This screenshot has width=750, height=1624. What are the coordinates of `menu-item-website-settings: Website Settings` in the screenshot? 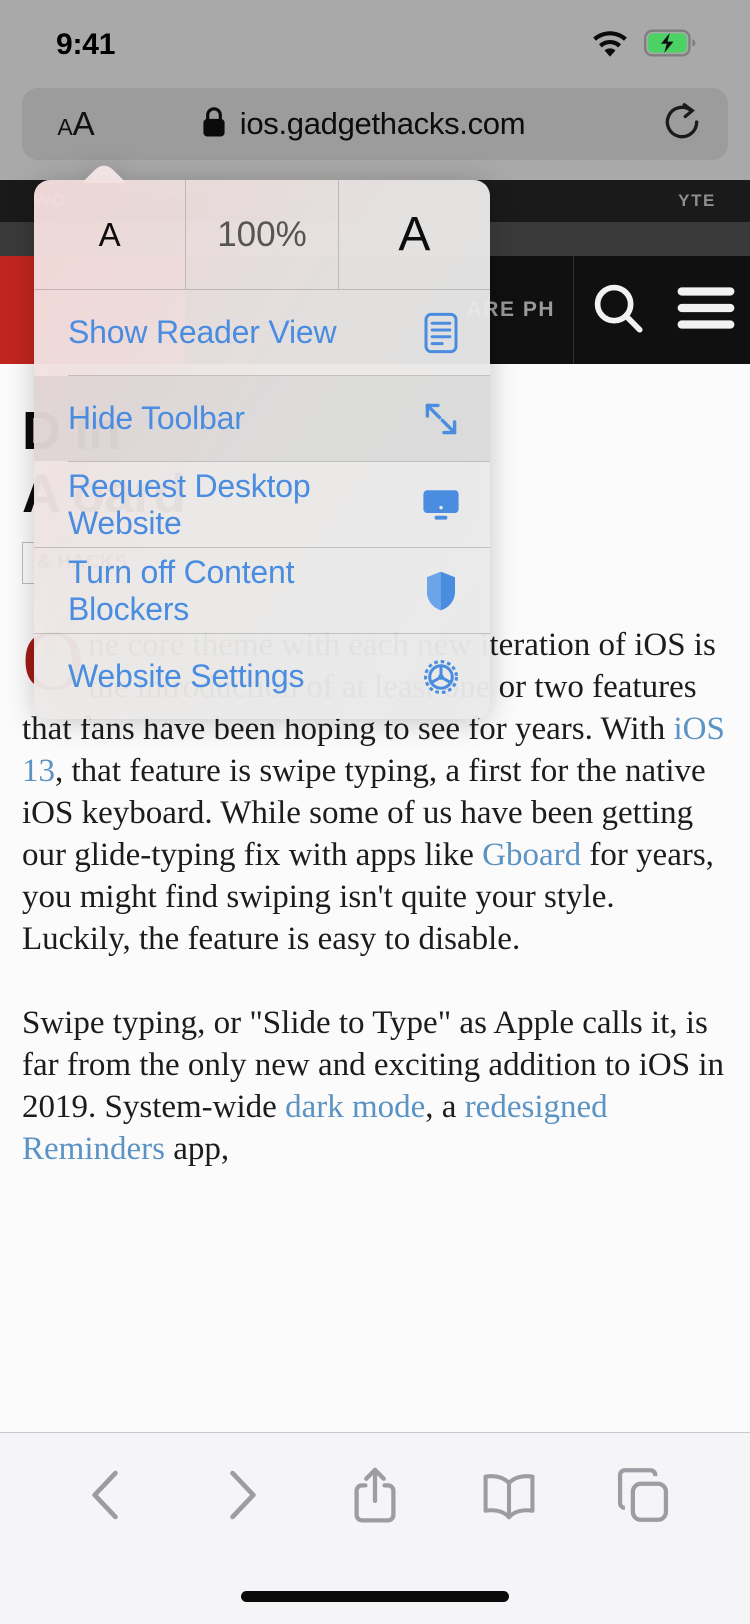 It's located at (262, 676).